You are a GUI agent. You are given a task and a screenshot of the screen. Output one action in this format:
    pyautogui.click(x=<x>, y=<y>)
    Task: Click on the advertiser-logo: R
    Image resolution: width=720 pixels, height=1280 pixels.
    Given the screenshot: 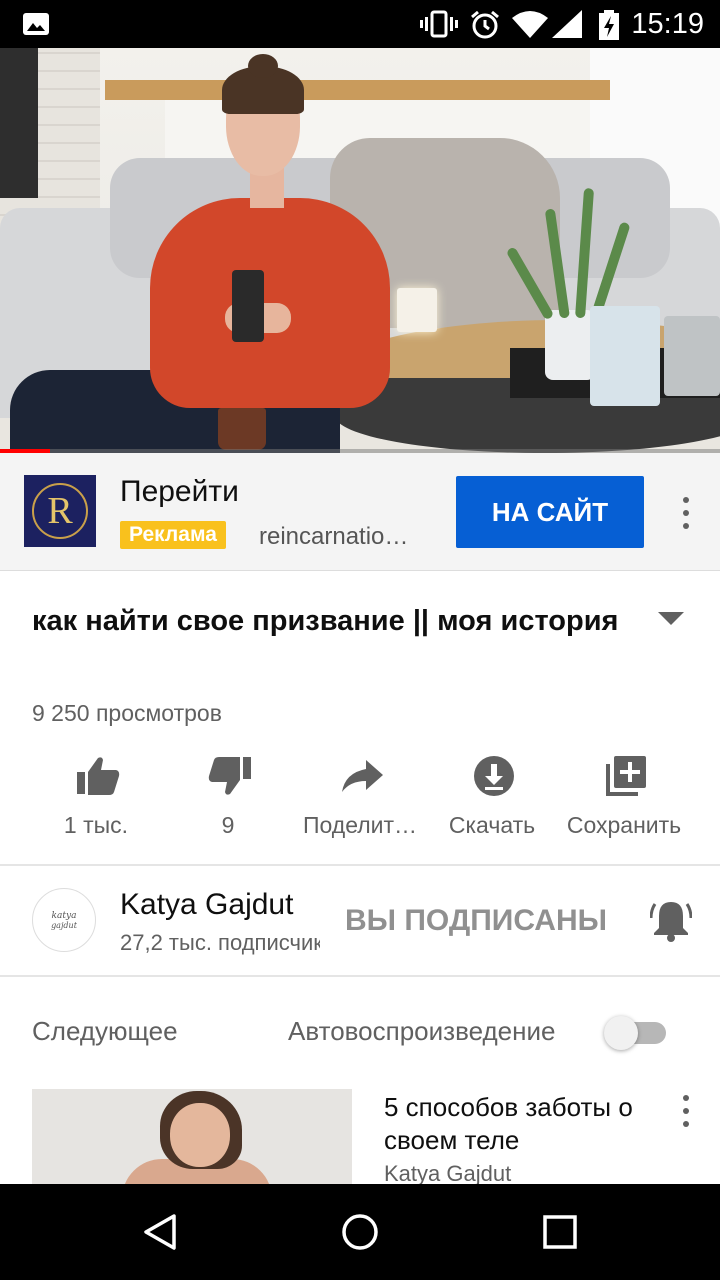 What is the action you would take?
    pyautogui.click(x=60, y=511)
    